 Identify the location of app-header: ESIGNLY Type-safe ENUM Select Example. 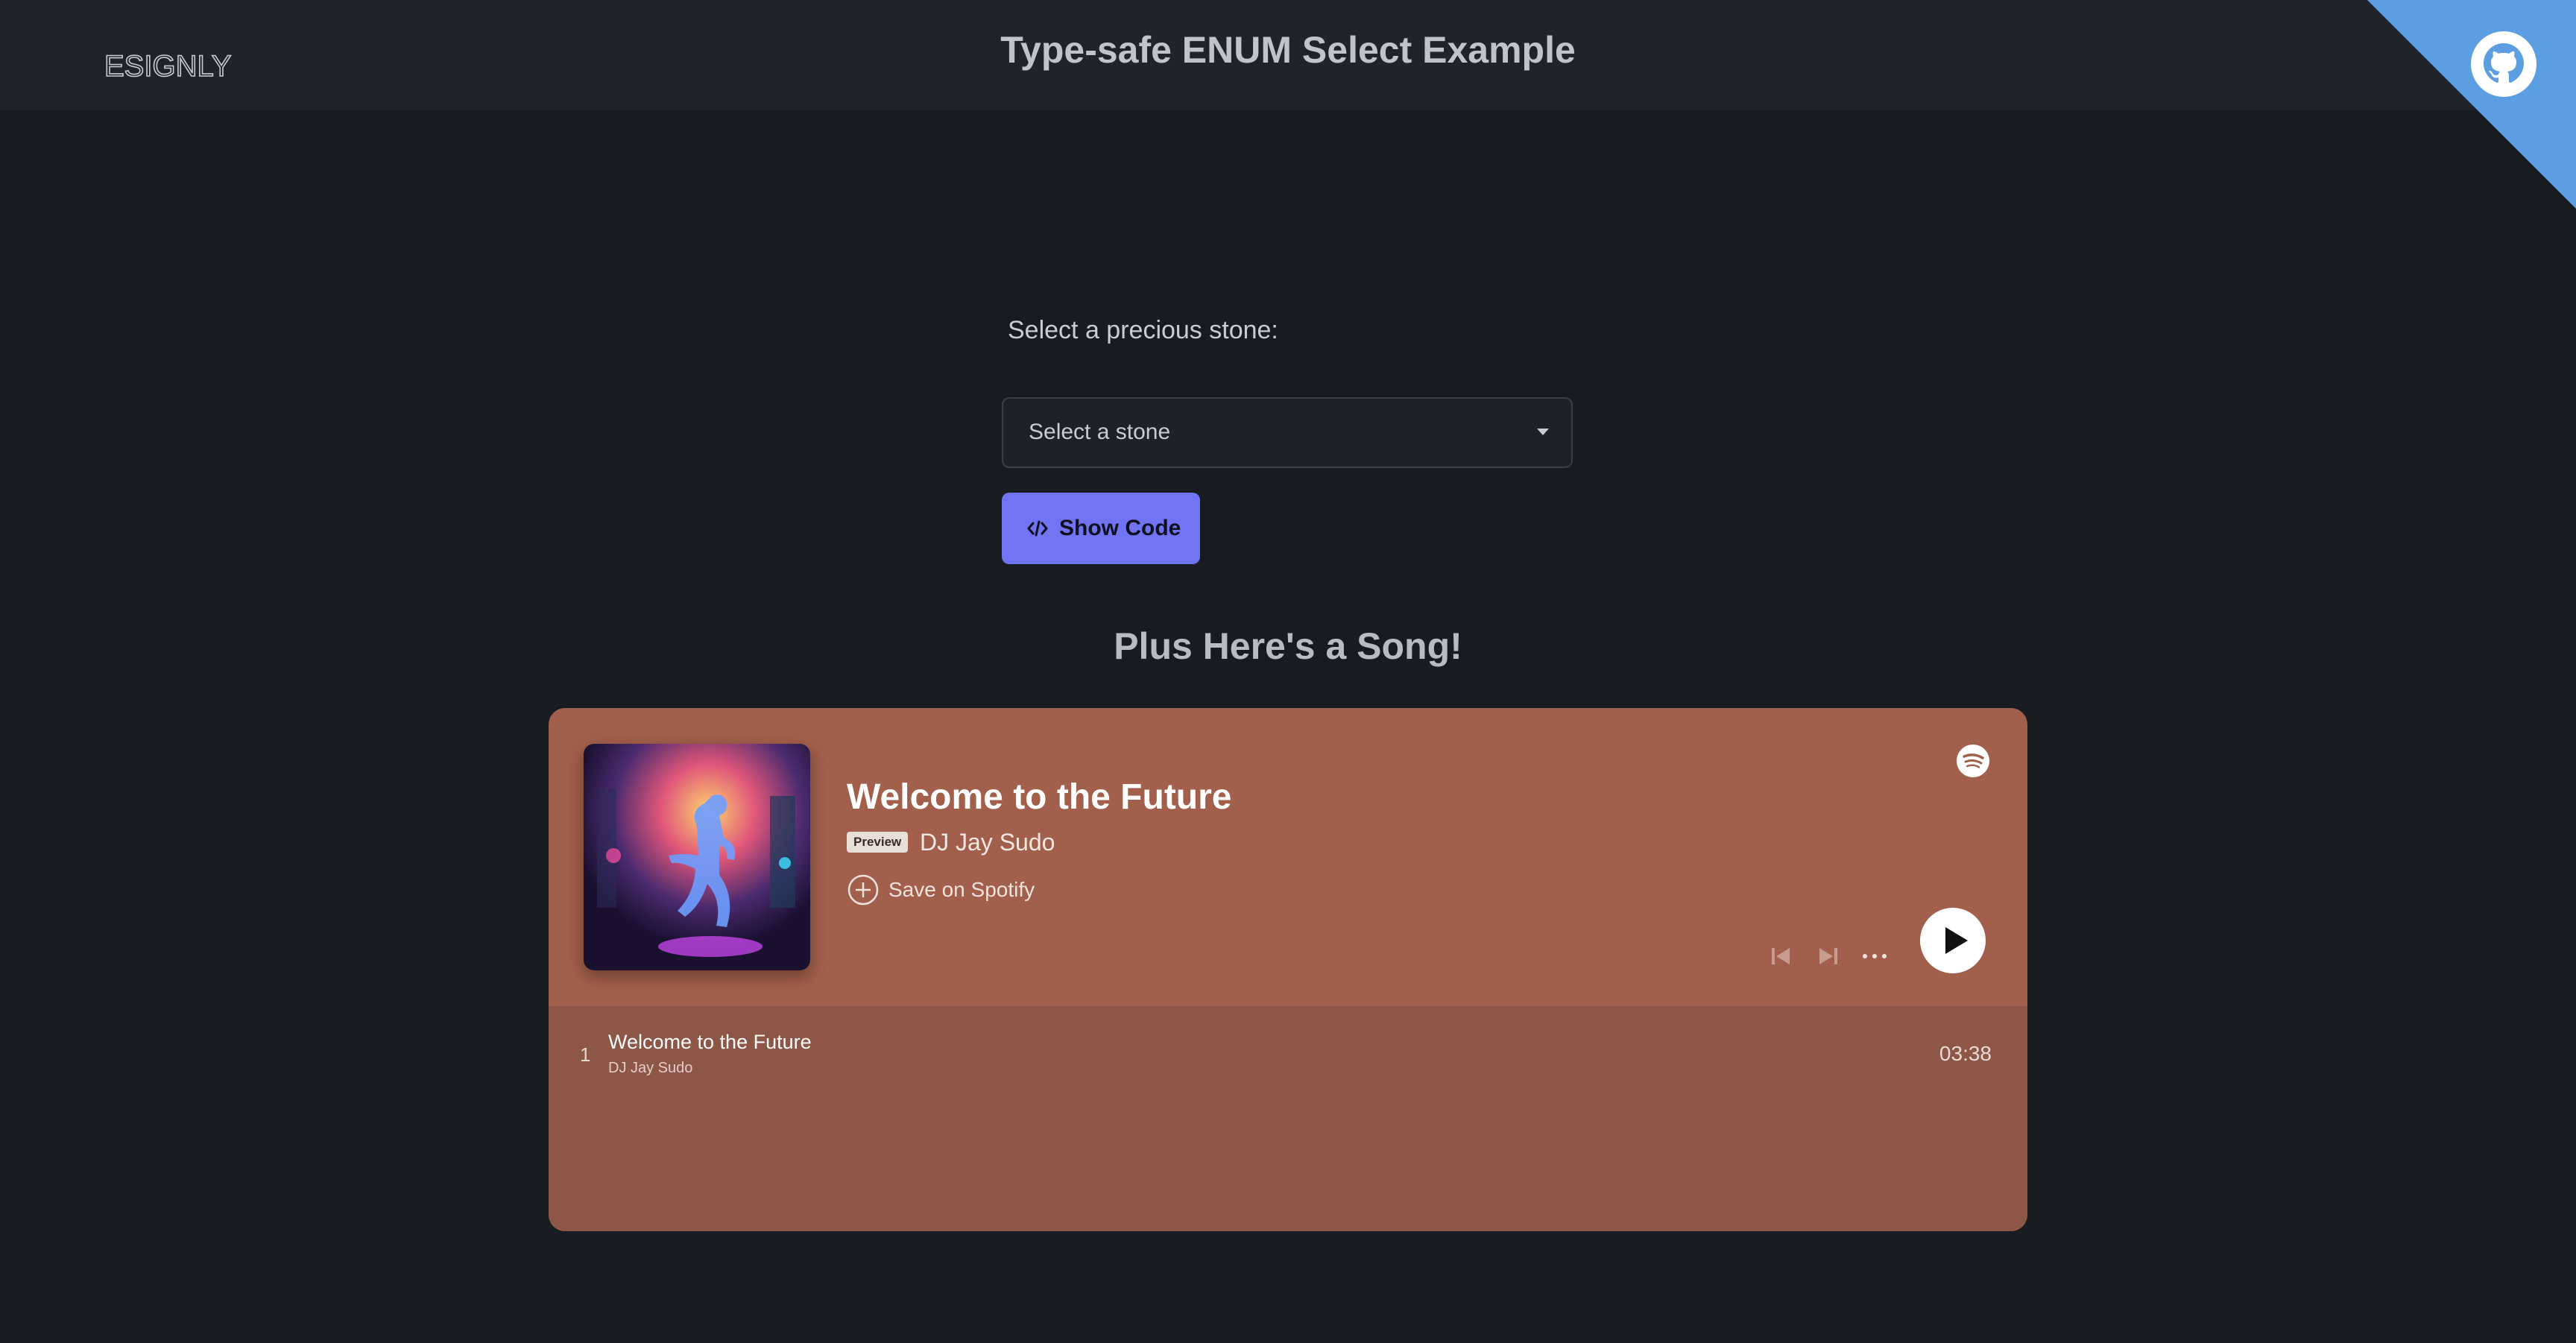
(1288, 55).